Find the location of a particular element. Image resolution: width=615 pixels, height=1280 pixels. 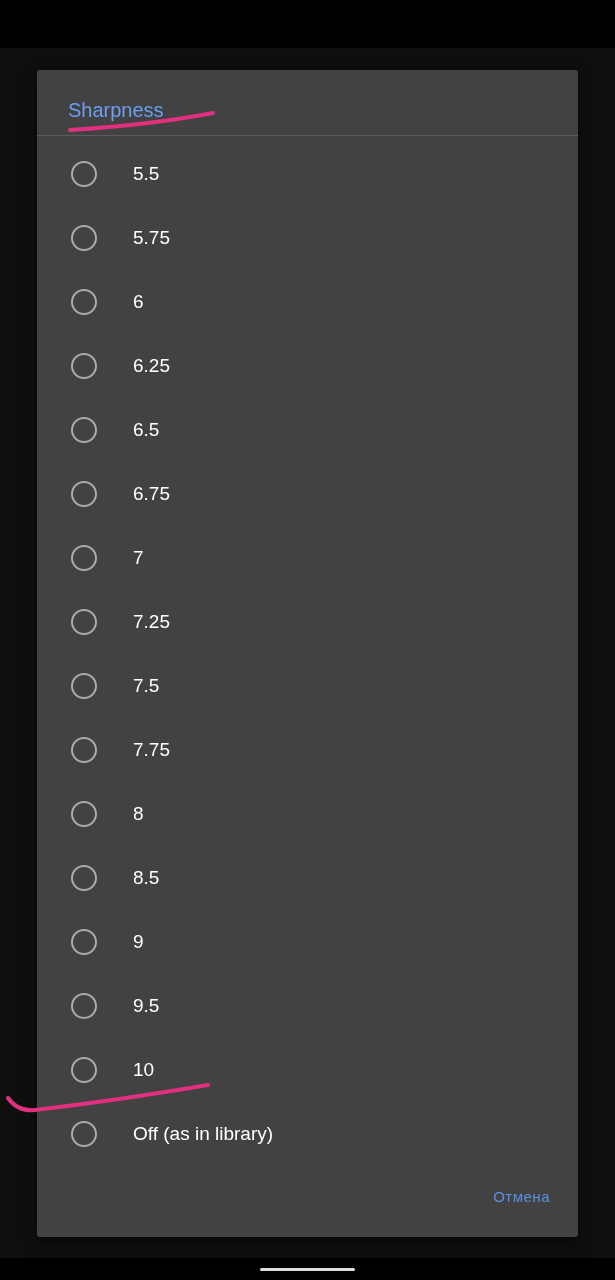

radio-option: 9 is located at coordinates (307, 942).